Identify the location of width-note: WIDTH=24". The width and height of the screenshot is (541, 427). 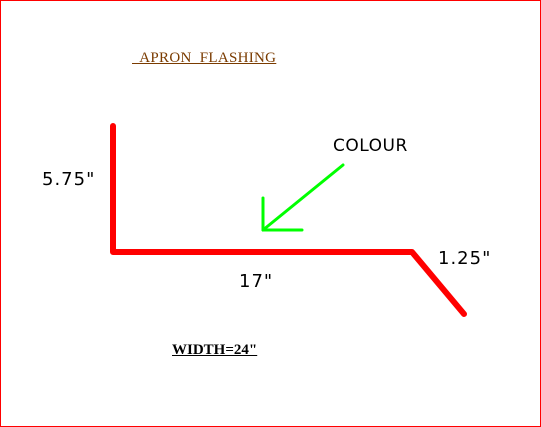
(215, 350).